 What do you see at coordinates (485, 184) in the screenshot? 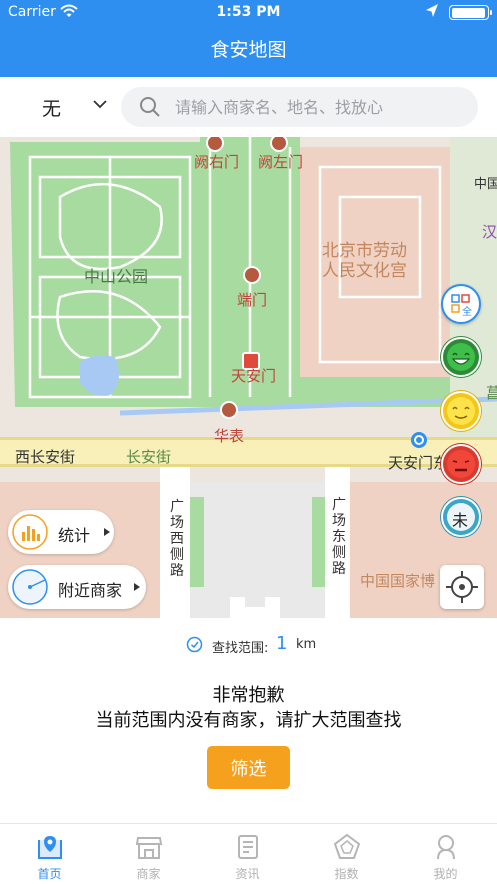
I see `map-label-zhong: 中国` at bounding box center [485, 184].